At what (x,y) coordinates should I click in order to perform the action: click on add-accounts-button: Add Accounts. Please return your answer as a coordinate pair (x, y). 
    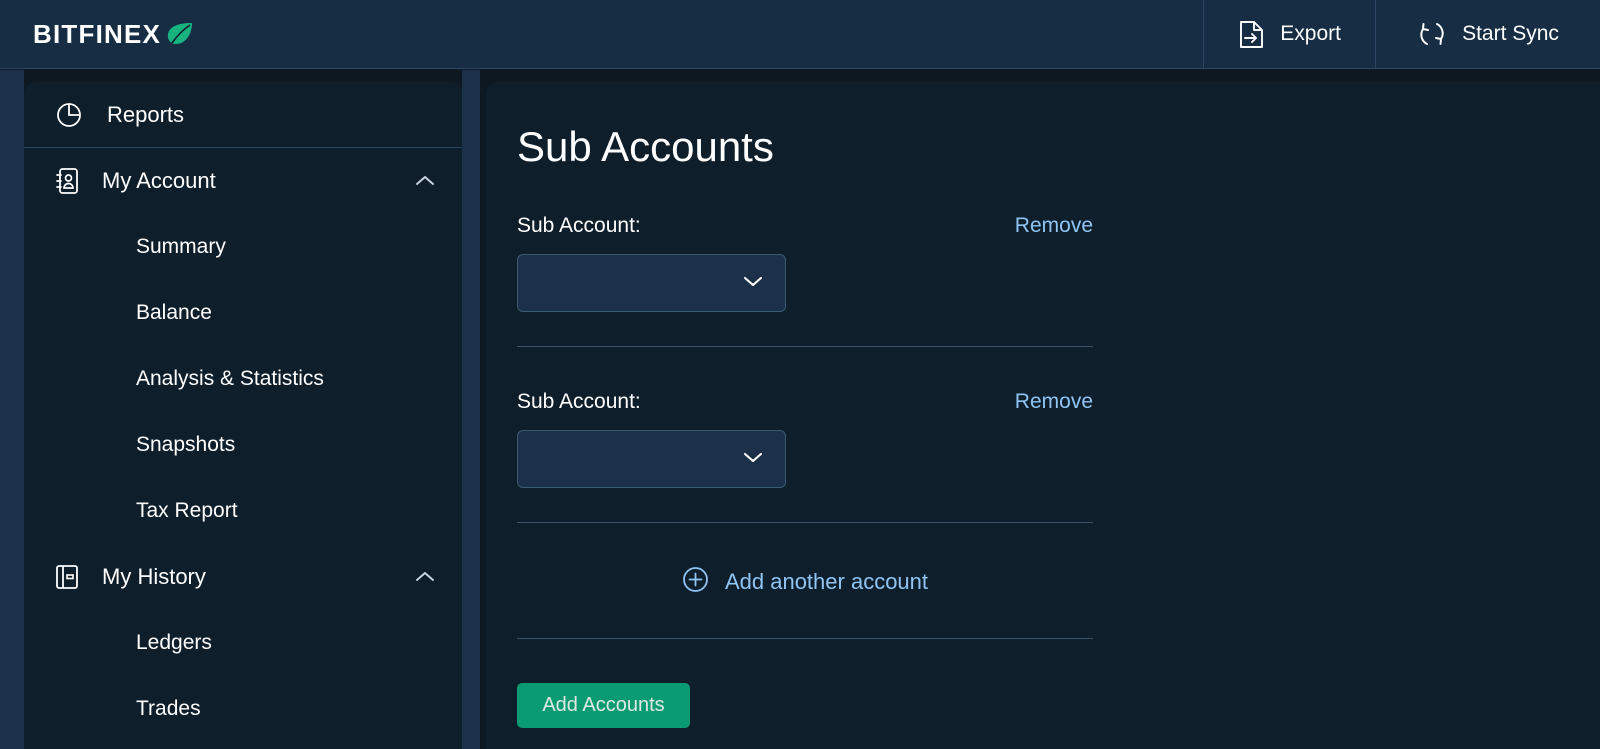
    Looking at the image, I should click on (603, 705).